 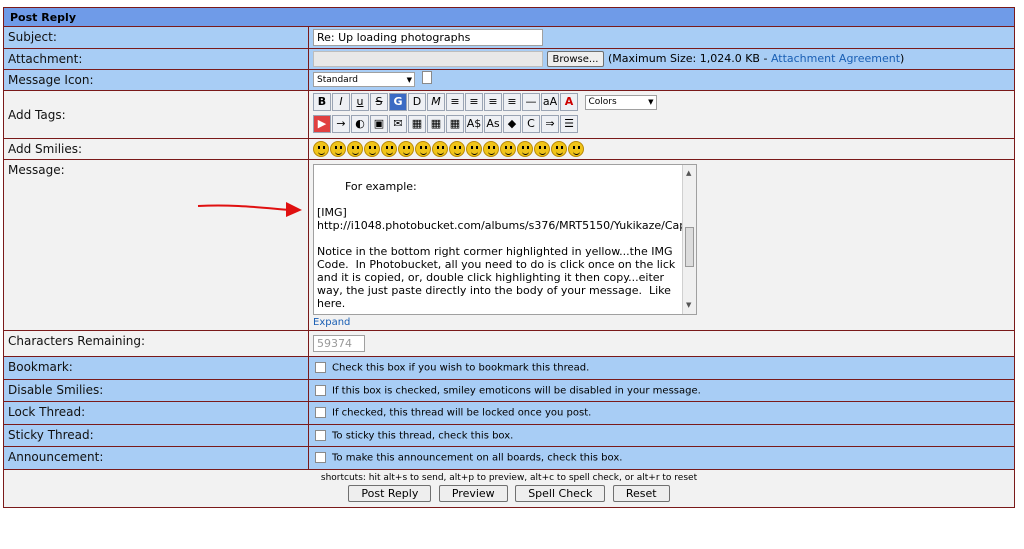 What do you see at coordinates (474, 102) in the screenshot?
I see `align-center-icon: ≡` at bounding box center [474, 102].